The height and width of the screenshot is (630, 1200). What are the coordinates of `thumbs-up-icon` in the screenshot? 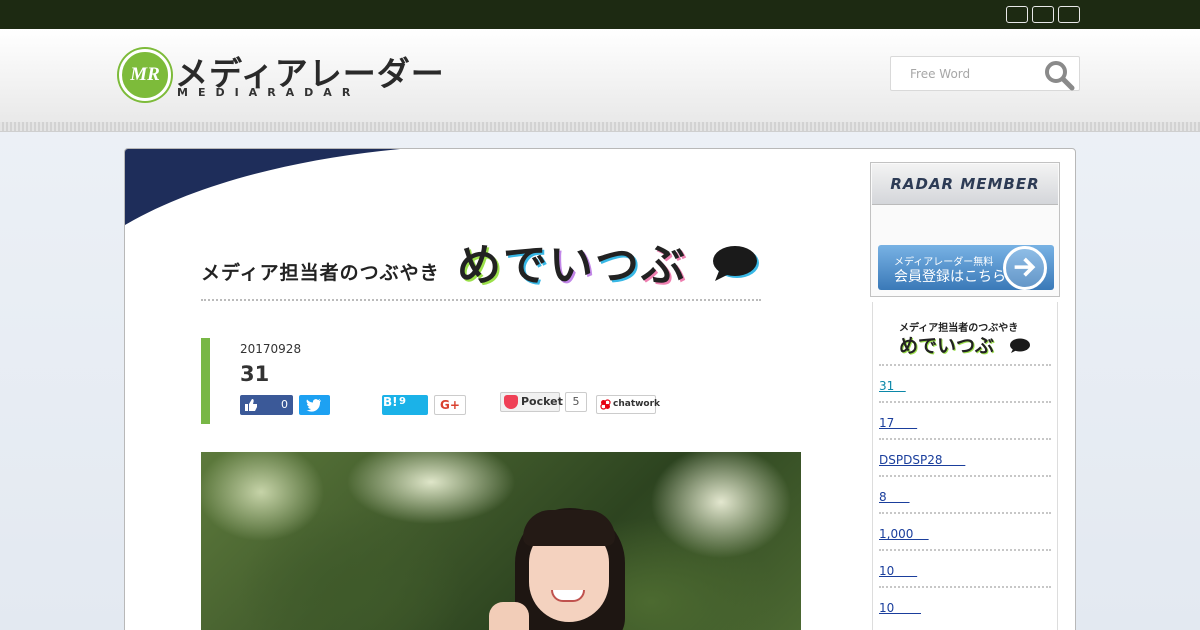 It's located at (251, 405).